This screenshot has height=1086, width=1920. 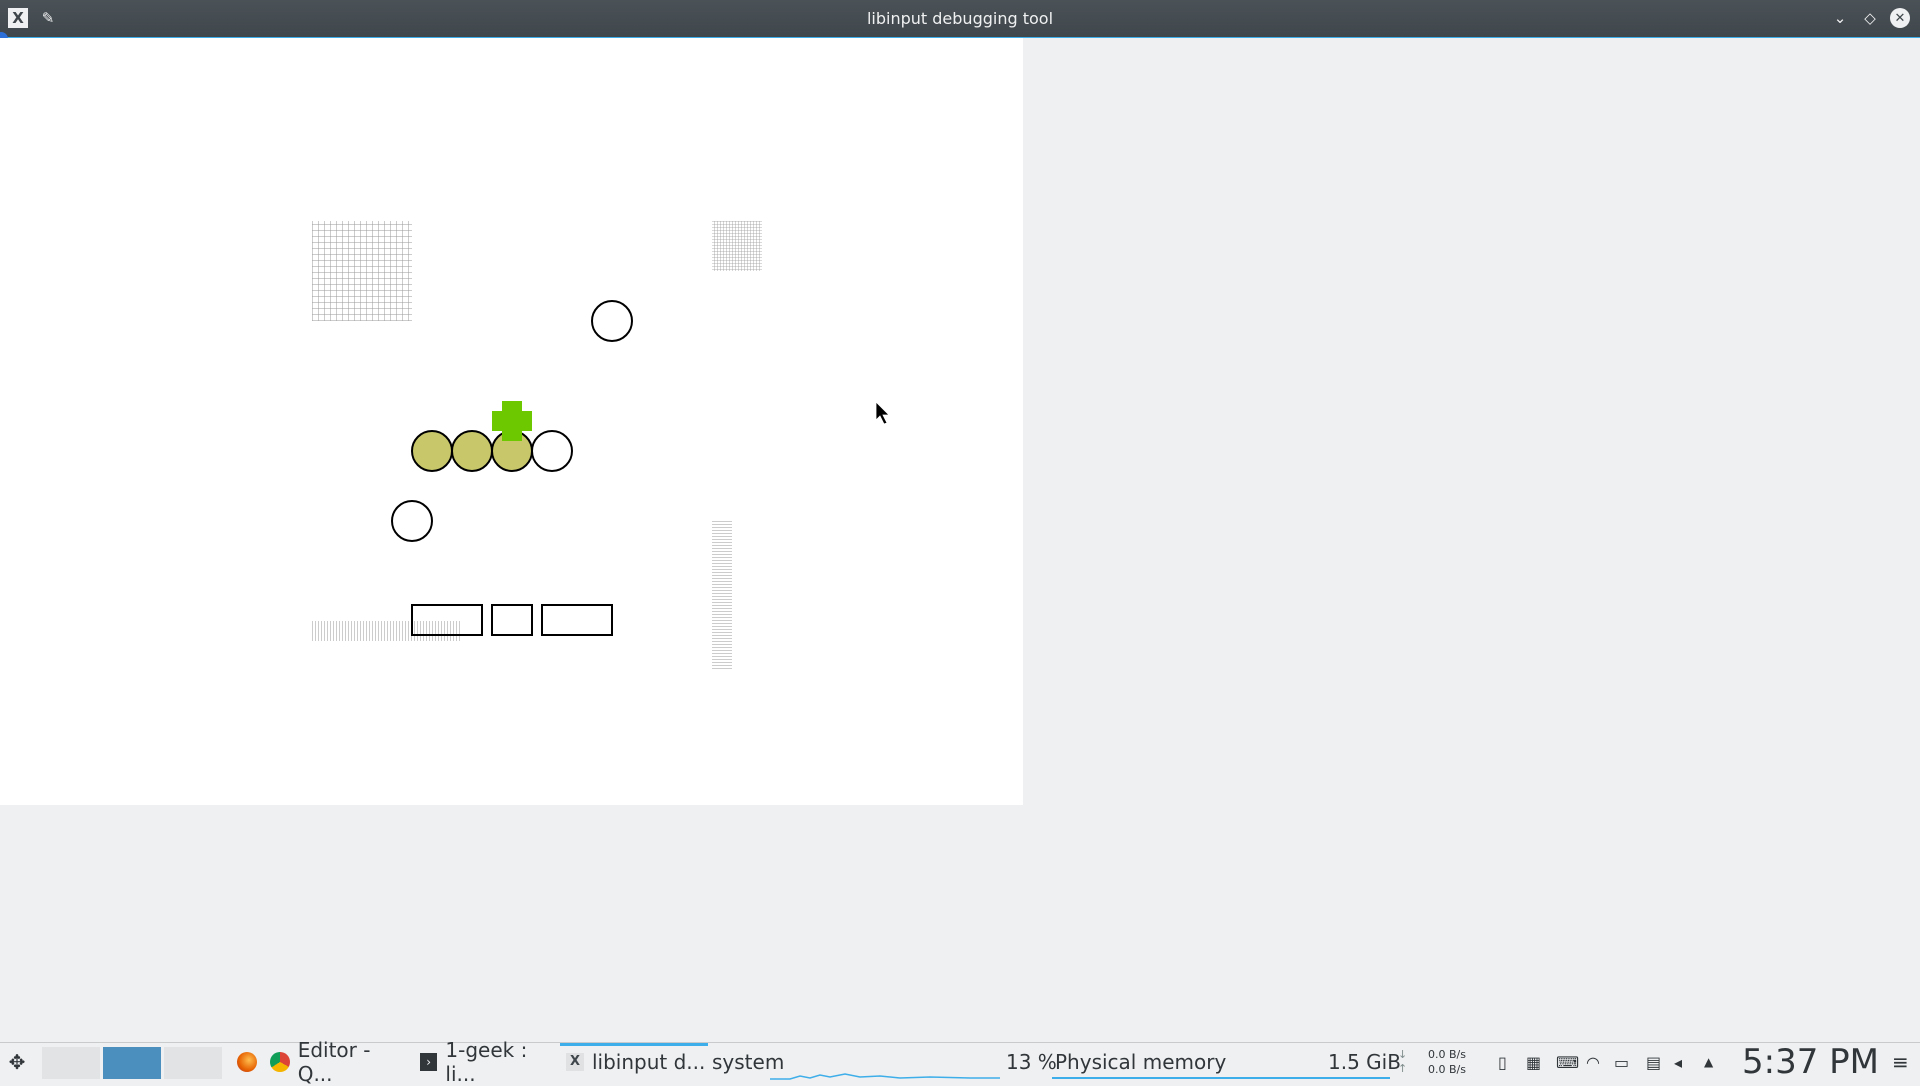 I want to click on window-titlebar: X ✎ libinput debugging tool ⌄ ◇ ✕, so click(x=960, y=19).